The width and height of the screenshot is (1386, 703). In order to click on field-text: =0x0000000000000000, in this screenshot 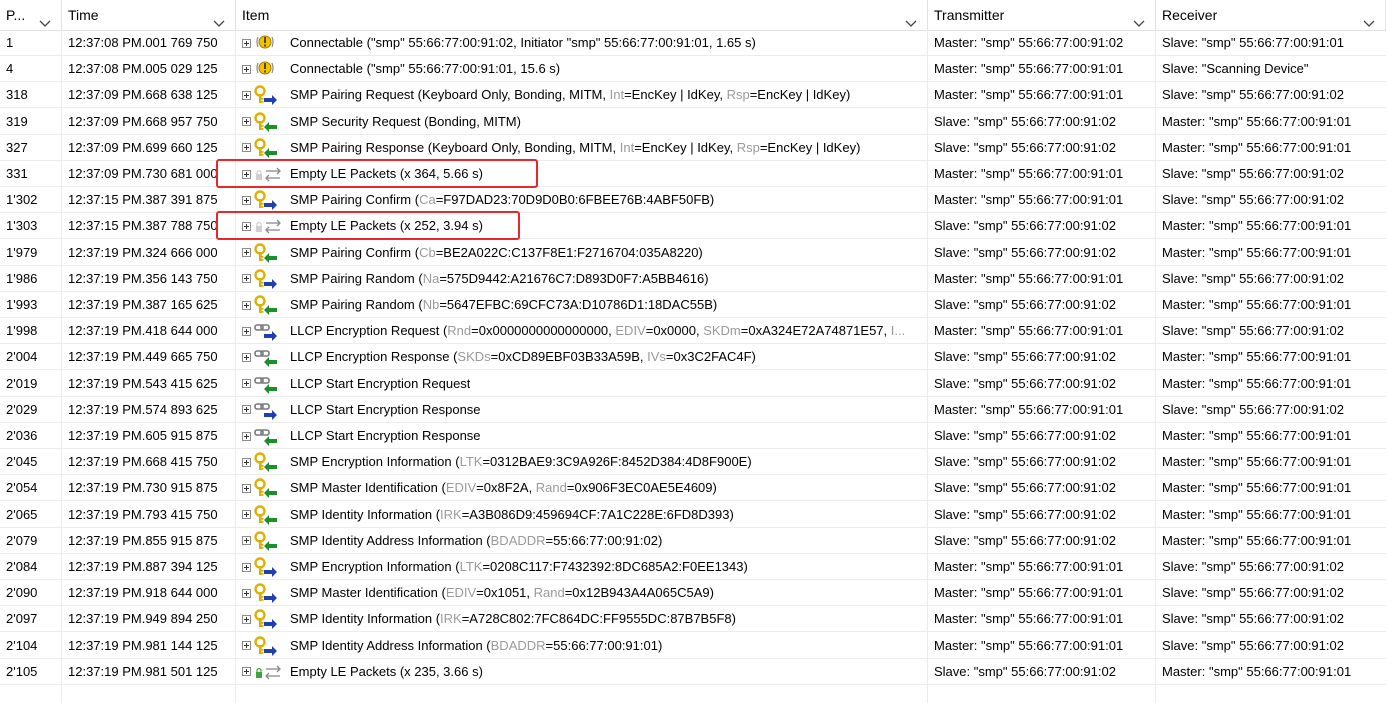, I will do `click(543, 331)`.